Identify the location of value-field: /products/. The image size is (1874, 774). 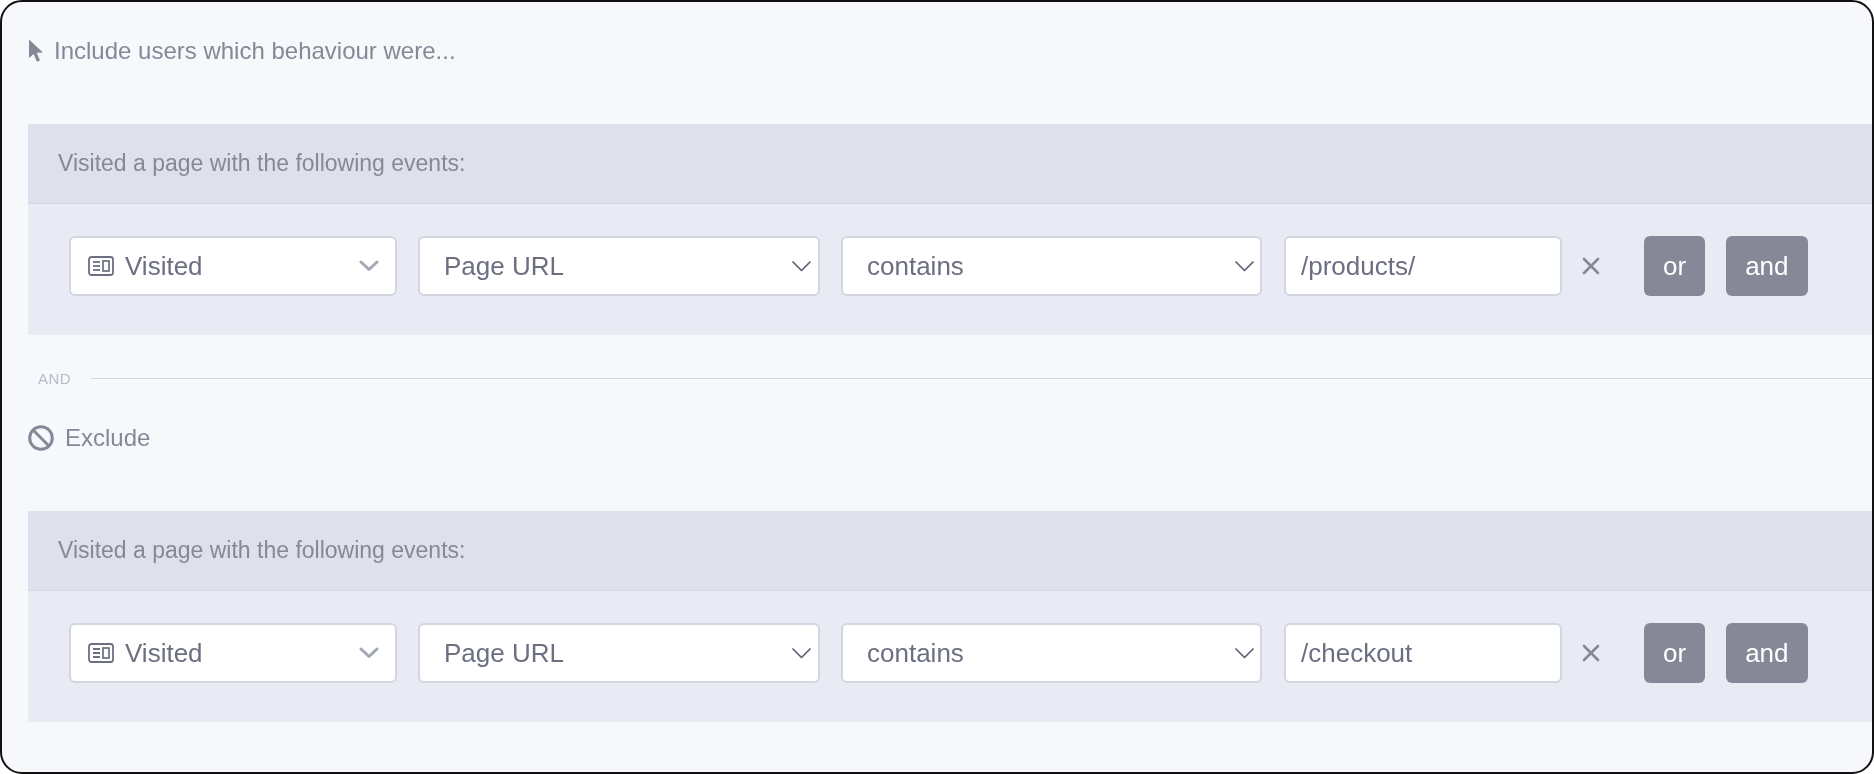
(1423, 266).